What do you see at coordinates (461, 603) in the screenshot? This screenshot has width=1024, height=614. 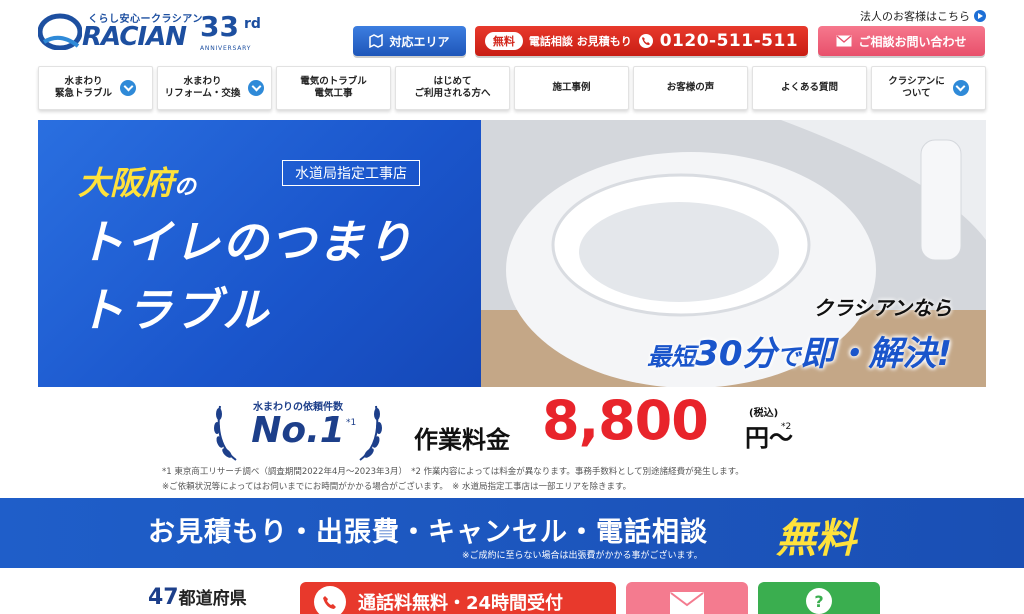 I see `call-cta-label: 通話料無料・24時間受付` at bounding box center [461, 603].